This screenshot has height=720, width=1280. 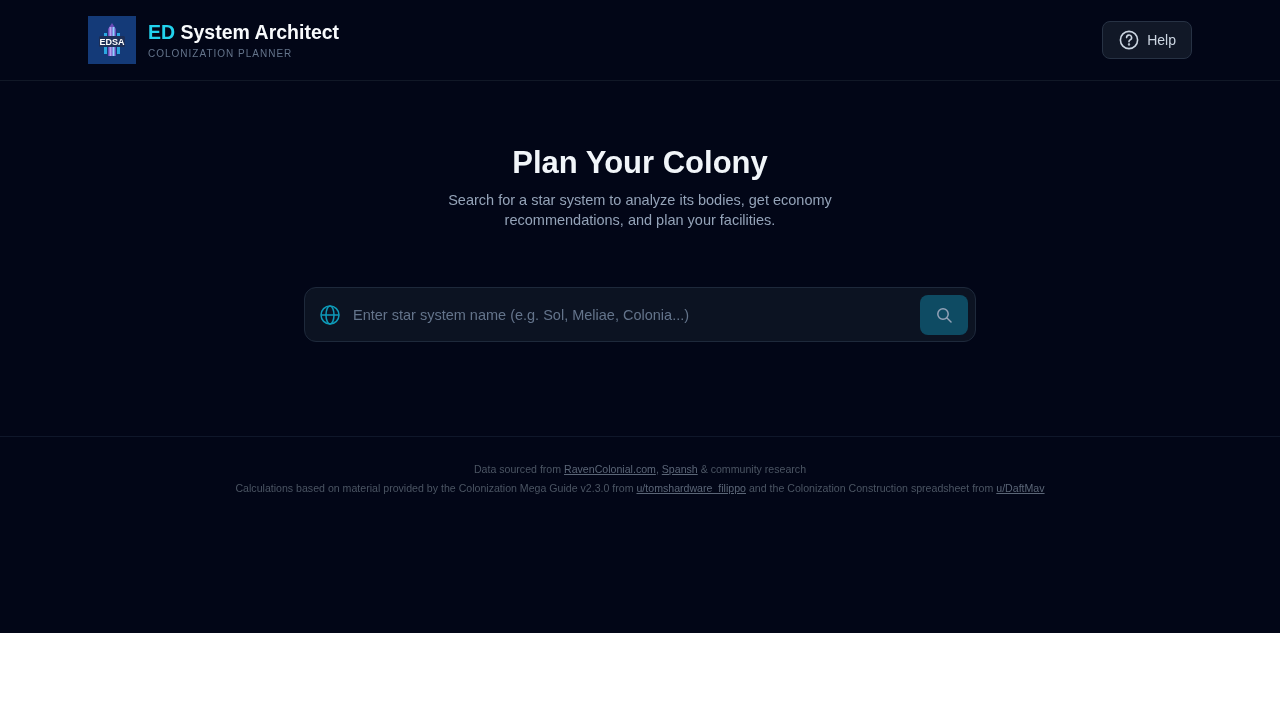 I want to click on page-heading: Plan Your Colony, so click(x=640, y=163).